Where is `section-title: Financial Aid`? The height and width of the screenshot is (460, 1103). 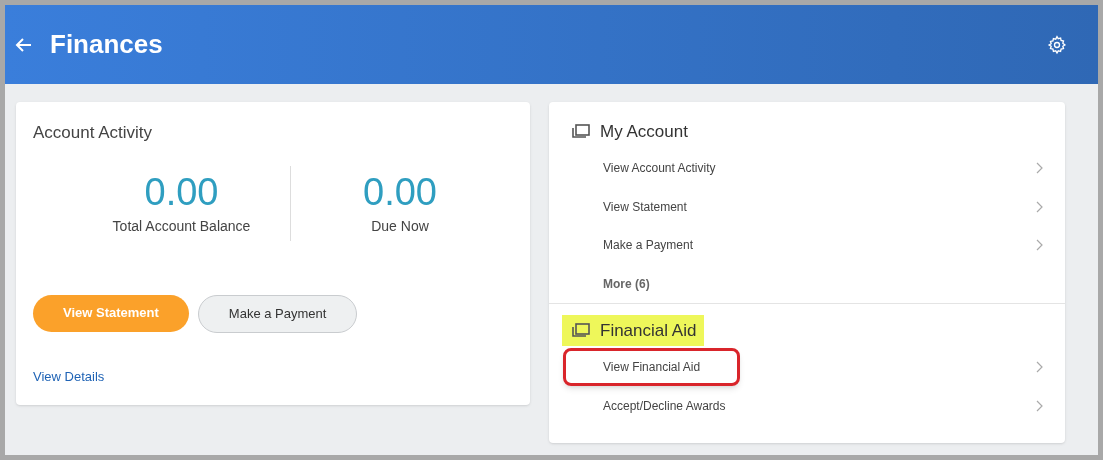 section-title: Financial Aid is located at coordinates (648, 330).